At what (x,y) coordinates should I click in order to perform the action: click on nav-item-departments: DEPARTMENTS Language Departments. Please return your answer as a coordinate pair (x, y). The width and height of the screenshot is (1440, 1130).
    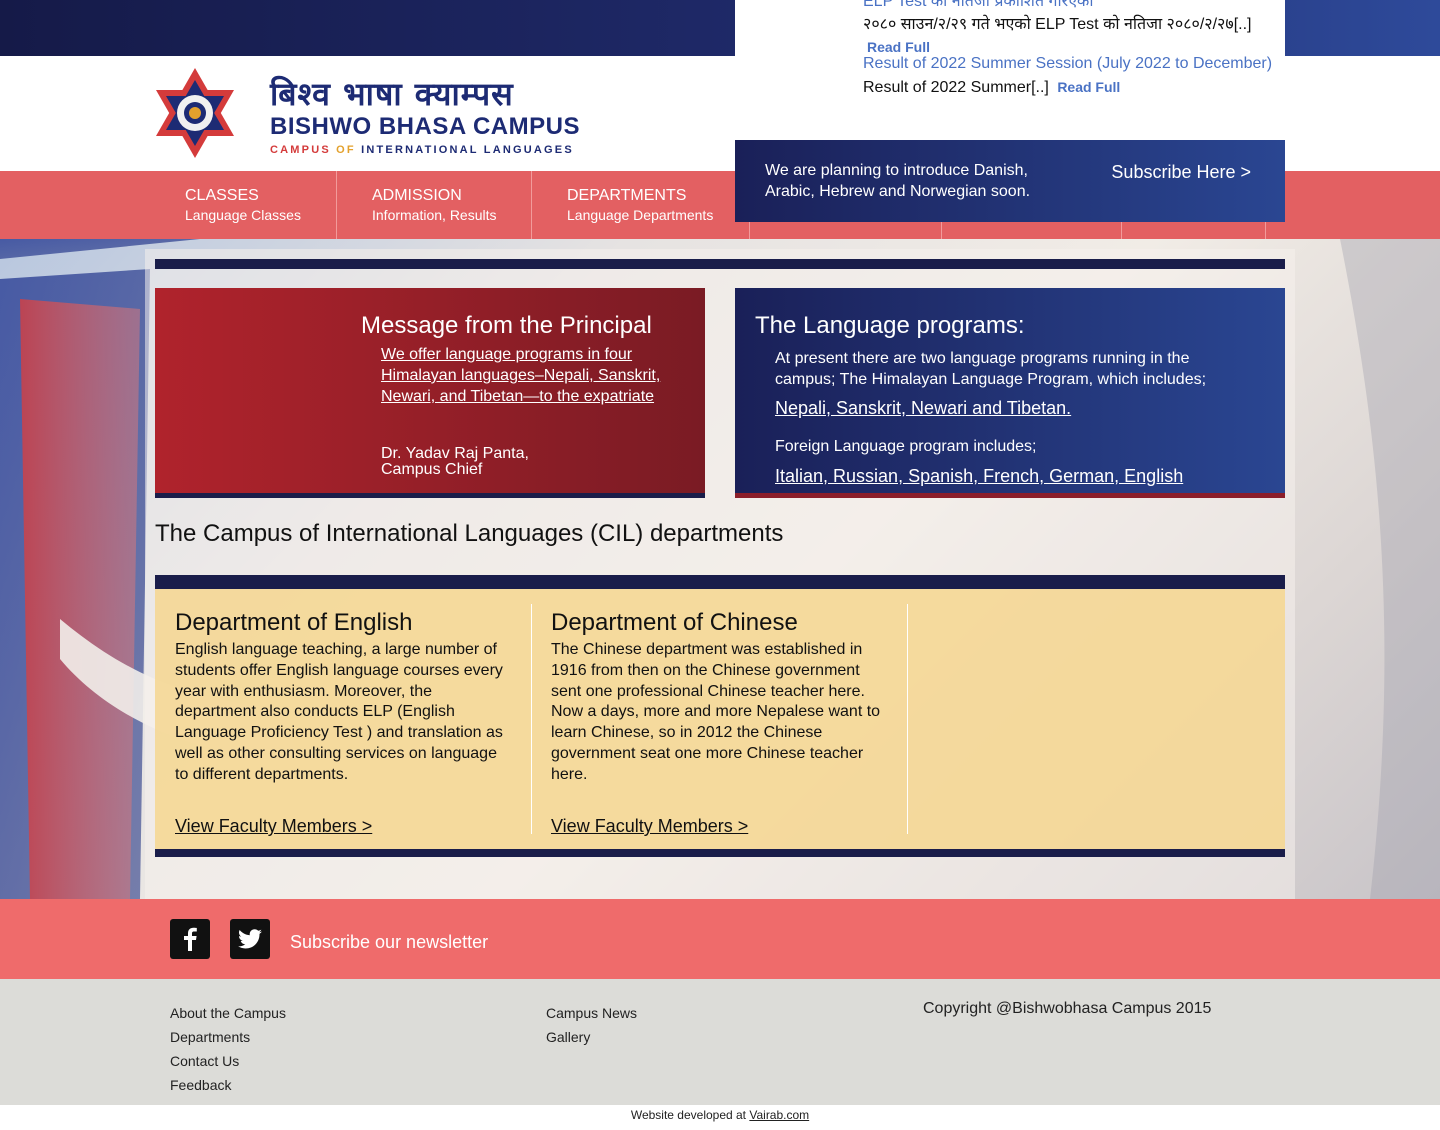
    Looking at the image, I should click on (641, 205).